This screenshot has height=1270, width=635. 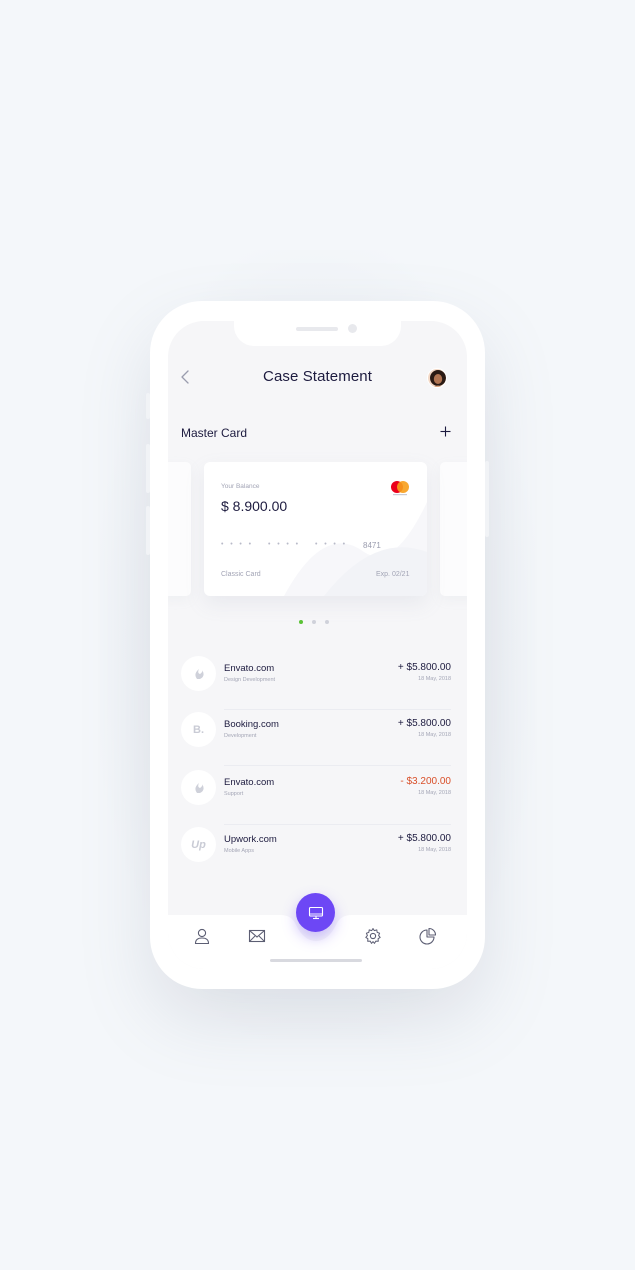 I want to click on transaction-name: Booking.com, so click(x=251, y=724).